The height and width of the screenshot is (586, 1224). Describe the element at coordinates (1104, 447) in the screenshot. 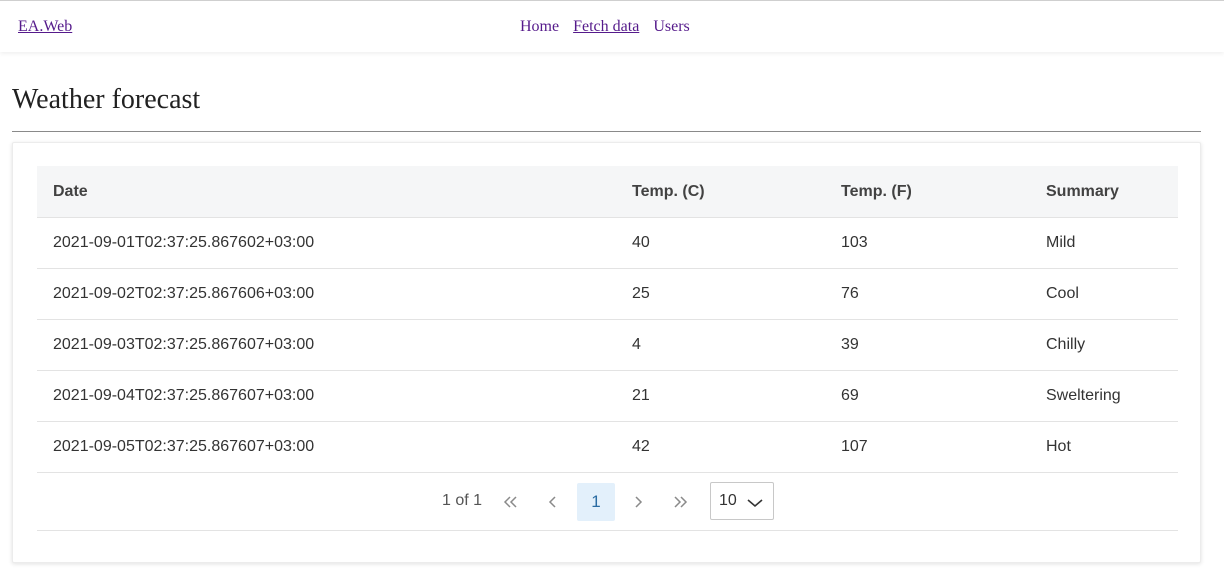

I see `cell-summary: Hot` at that location.